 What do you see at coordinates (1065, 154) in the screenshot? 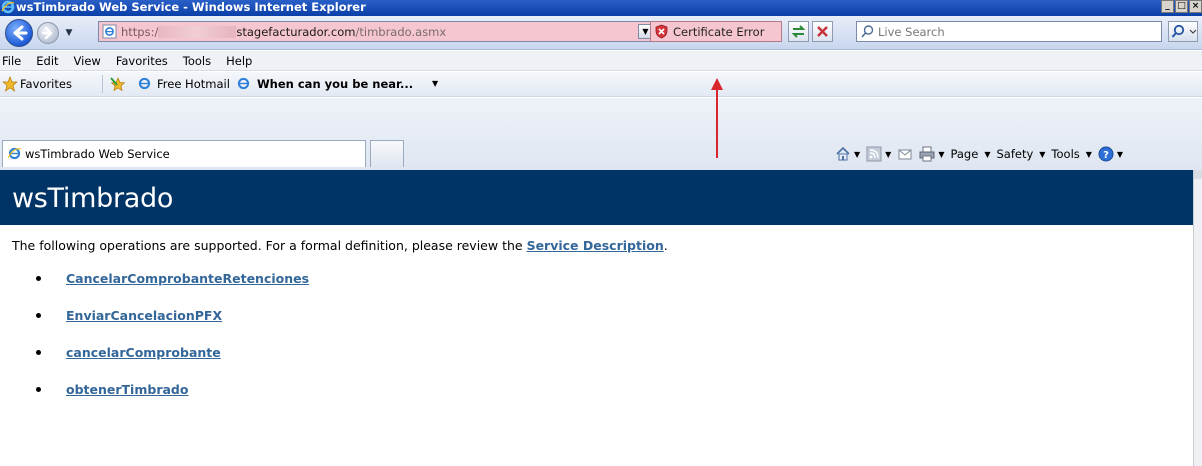
I see `tools-menu: Tools` at bounding box center [1065, 154].